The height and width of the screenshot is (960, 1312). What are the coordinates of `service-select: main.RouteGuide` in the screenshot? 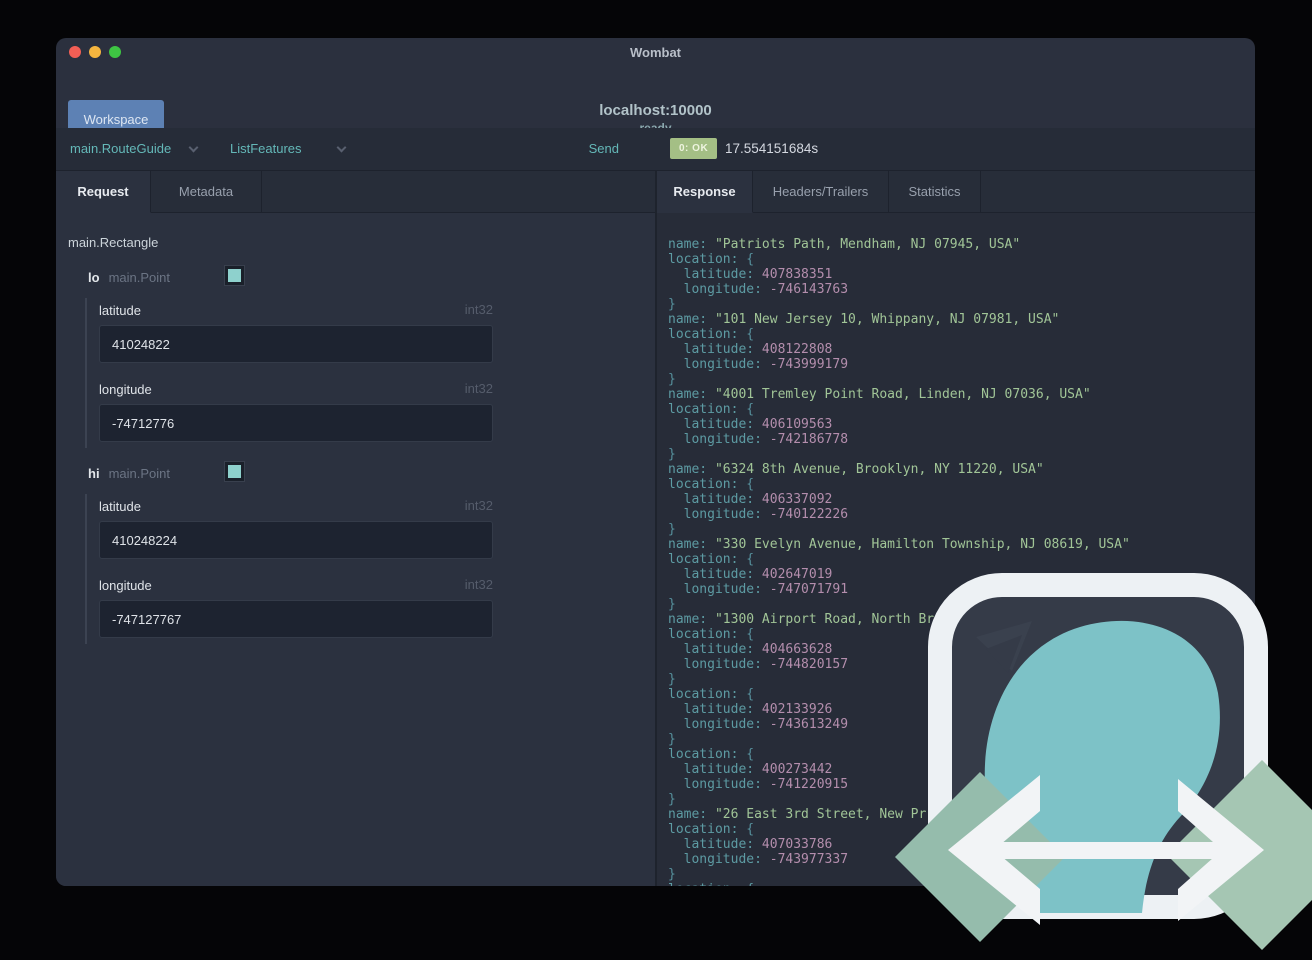 It's located at (120, 148).